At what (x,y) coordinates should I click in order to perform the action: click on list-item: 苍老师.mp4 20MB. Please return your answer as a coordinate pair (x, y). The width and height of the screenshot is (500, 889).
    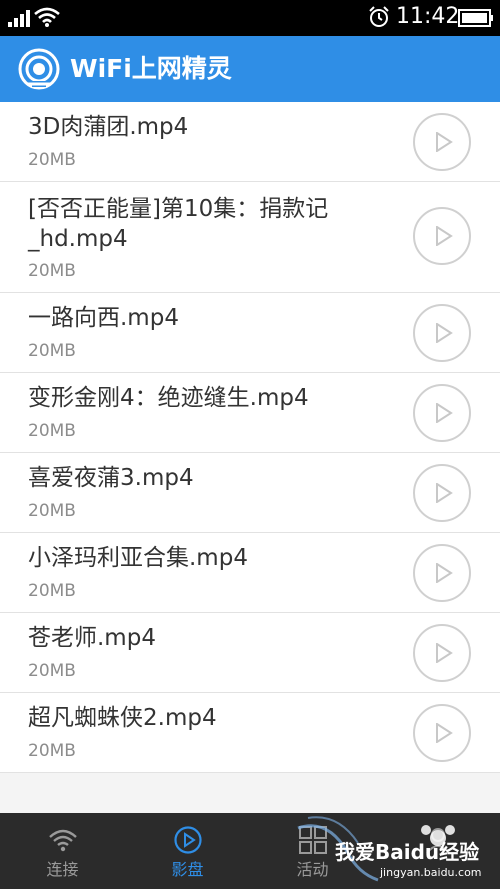
    Looking at the image, I should click on (250, 653).